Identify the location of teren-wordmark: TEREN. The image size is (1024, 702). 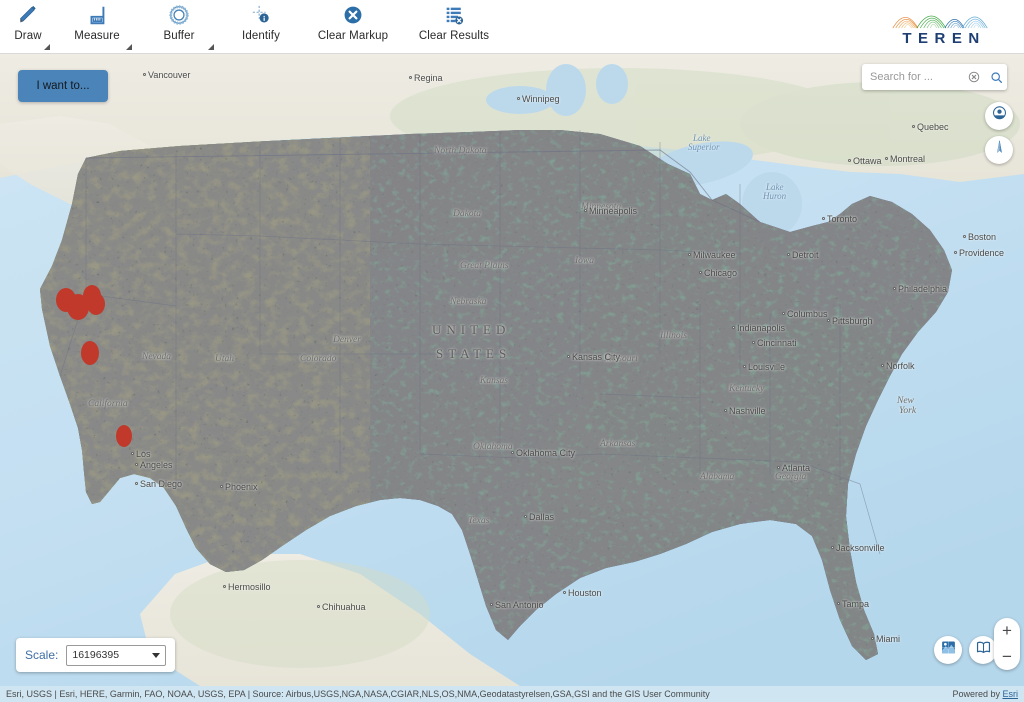
(944, 38).